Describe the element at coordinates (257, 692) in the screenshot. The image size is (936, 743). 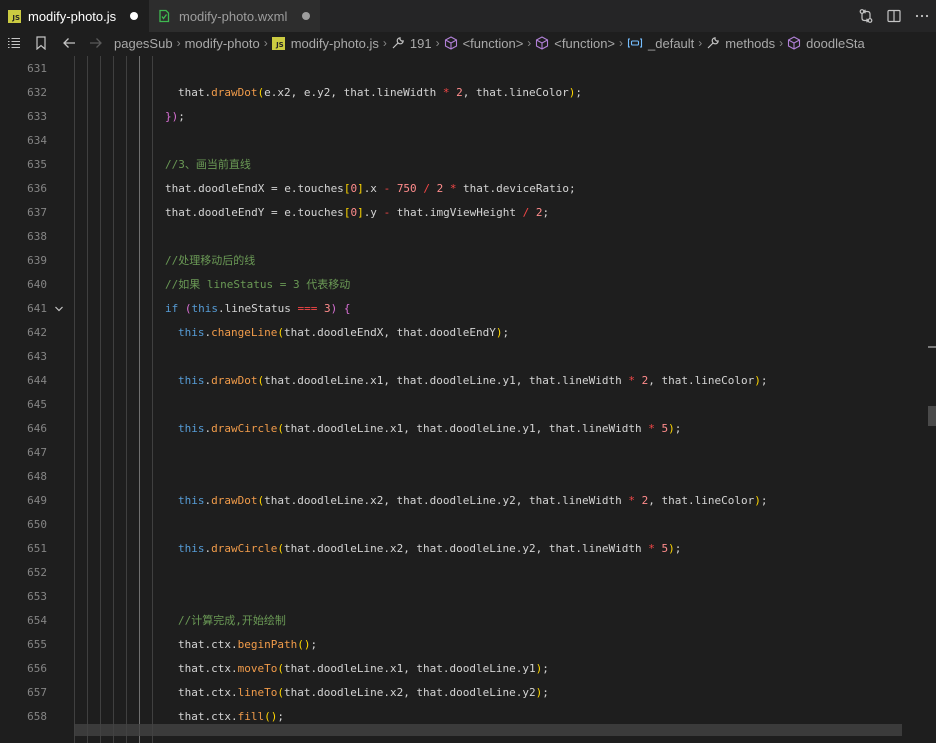
I see `code-token: lineTo` at that location.